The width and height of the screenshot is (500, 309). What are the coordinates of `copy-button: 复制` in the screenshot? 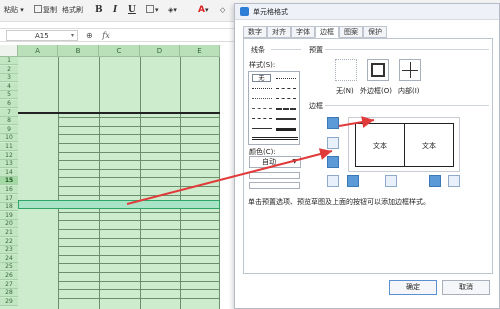 It's located at (45, 10).